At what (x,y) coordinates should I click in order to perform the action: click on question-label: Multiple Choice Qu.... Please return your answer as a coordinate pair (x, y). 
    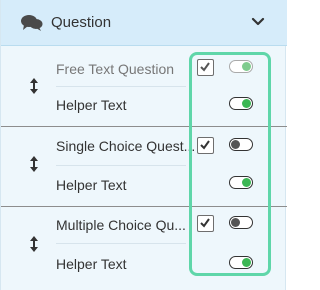
    Looking at the image, I should click on (121, 225).